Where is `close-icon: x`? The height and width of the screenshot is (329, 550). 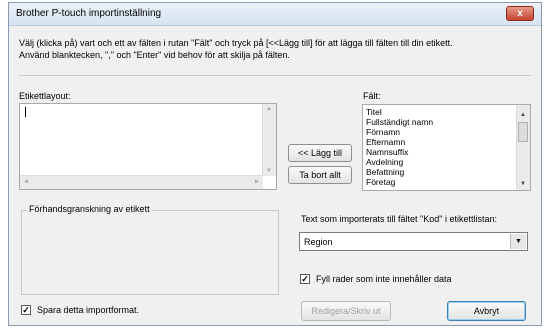 close-icon: x is located at coordinates (520, 13).